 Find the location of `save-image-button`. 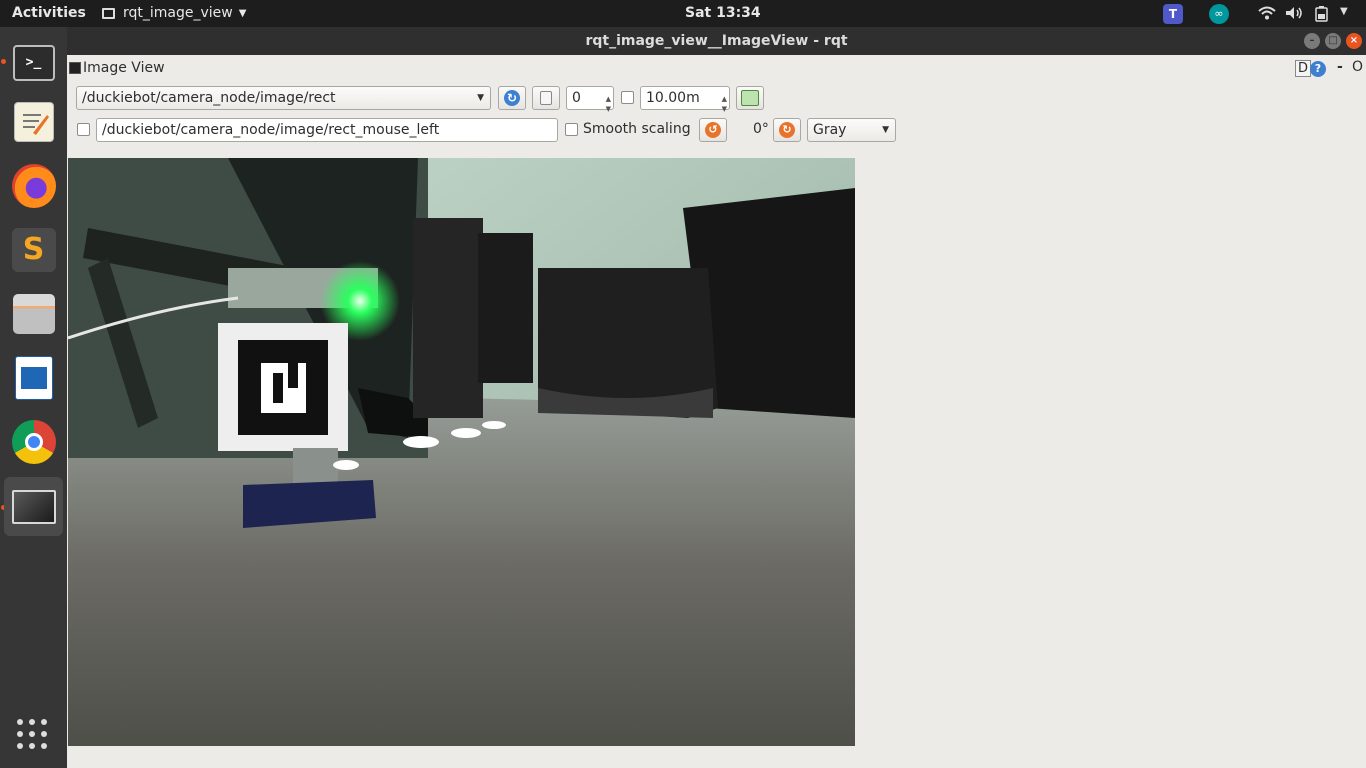

save-image-button is located at coordinates (750, 98).